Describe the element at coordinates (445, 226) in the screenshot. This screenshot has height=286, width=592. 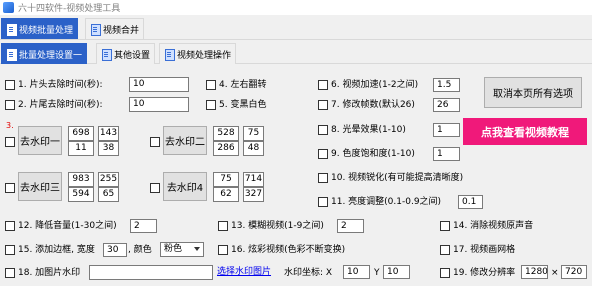
I see `mute-checkbox` at that location.